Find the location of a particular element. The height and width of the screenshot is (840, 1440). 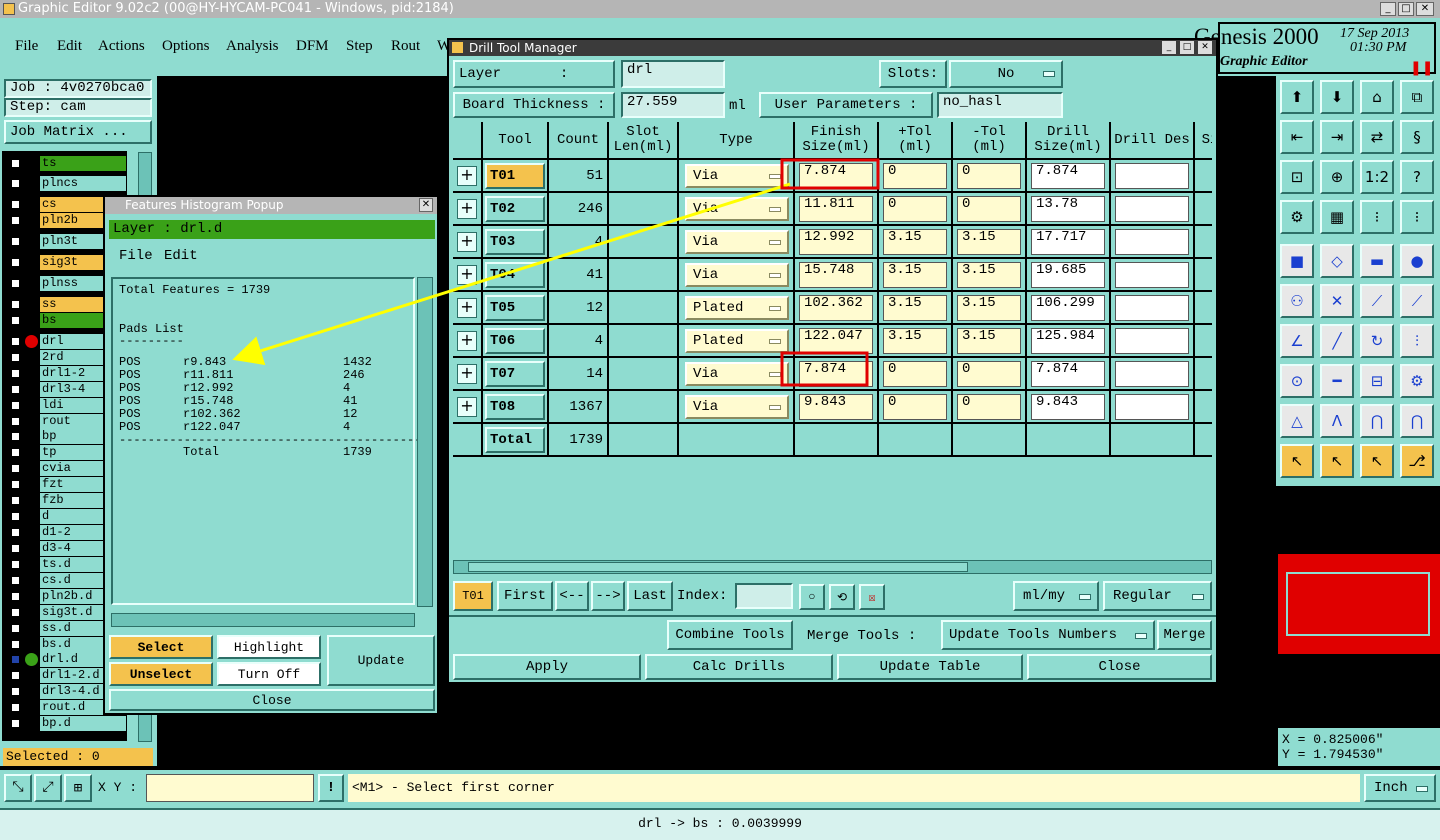

annotation-box-t07 is located at coordinates (824, 369).